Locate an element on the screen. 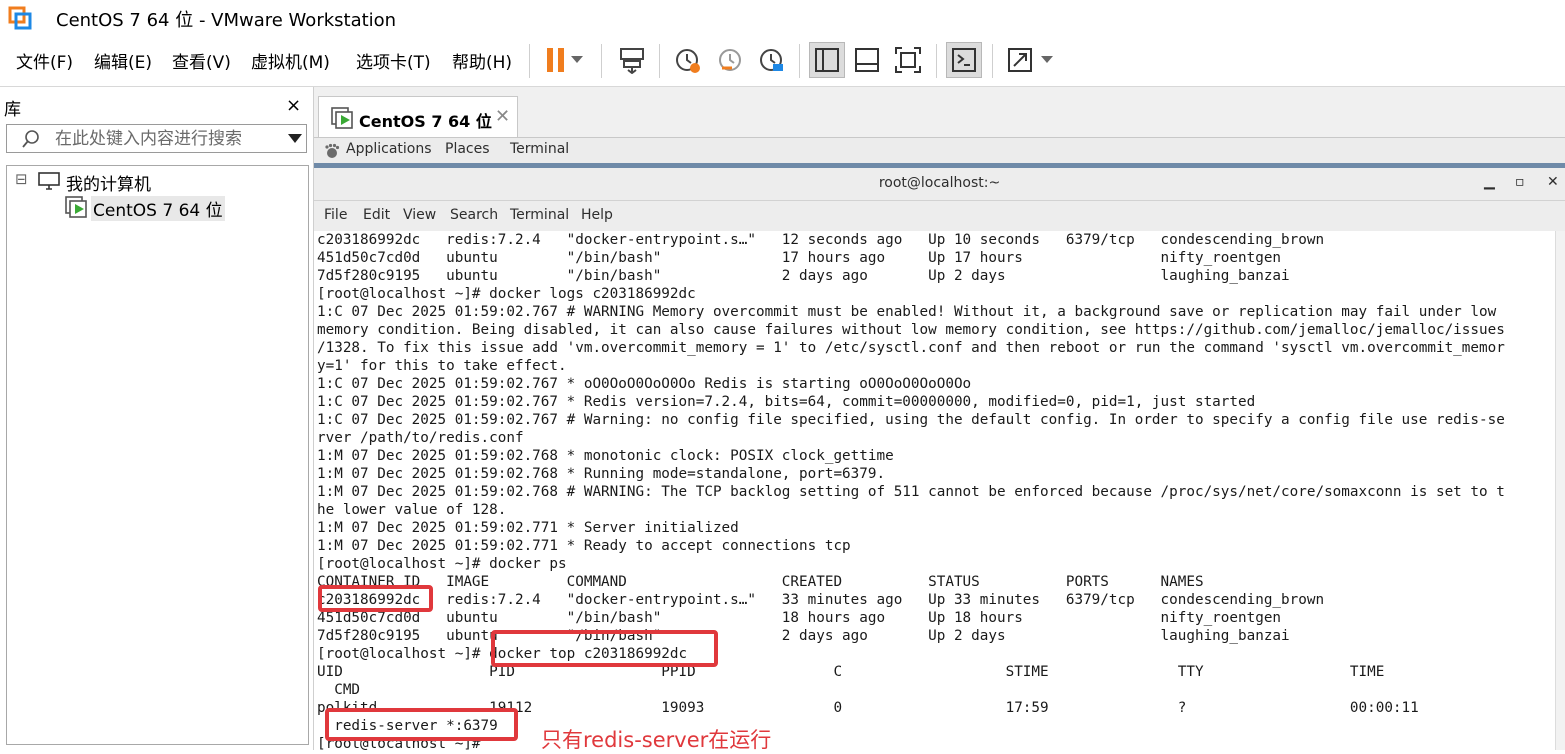 The width and height of the screenshot is (1565, 754). highlight-redis-server-process is located at coordinates (421, 724).